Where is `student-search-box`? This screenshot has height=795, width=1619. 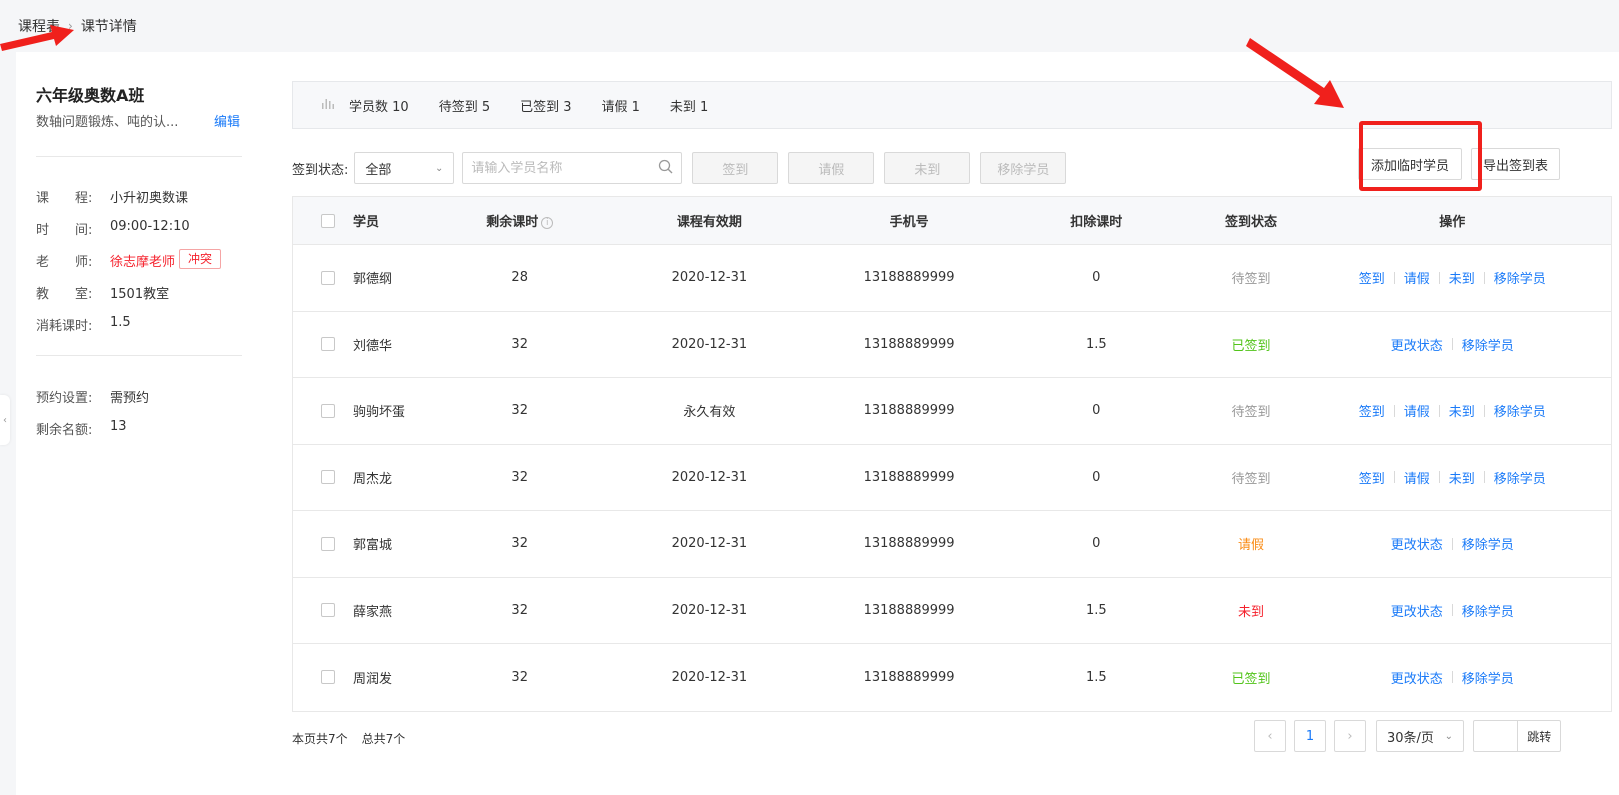 student-search-box is located at coordinates (572, 168).